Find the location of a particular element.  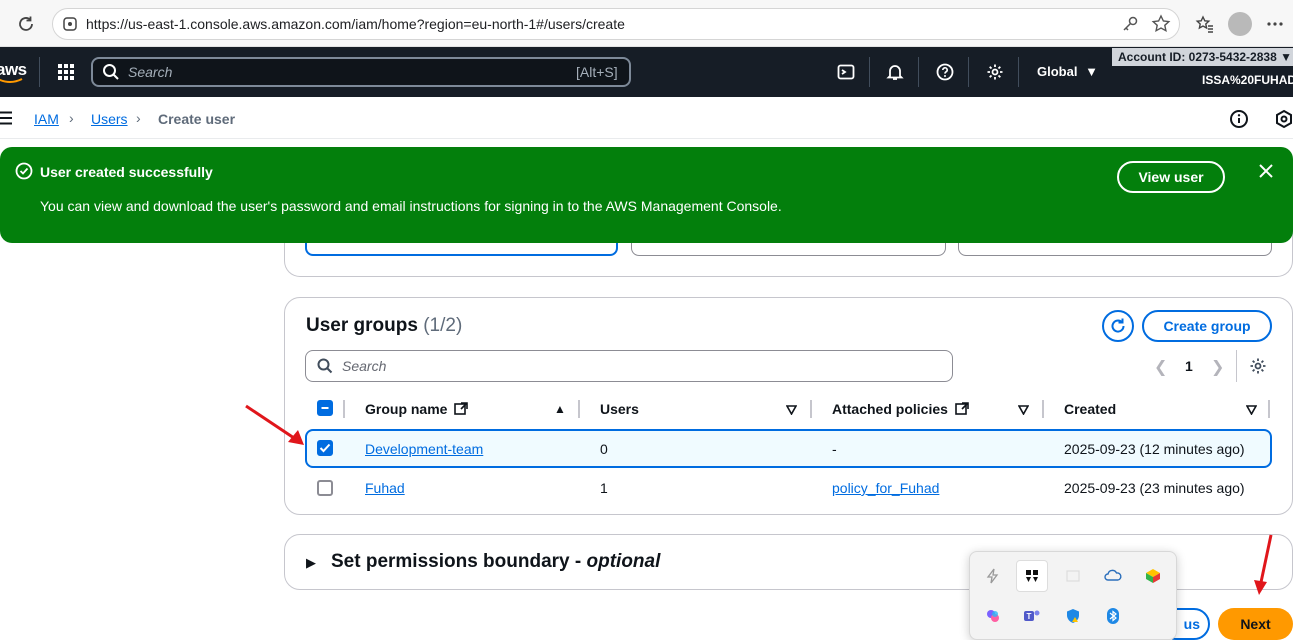

permissions-boundary-heading: Set permissions boundary - optional is located at coordinates (495, 562).